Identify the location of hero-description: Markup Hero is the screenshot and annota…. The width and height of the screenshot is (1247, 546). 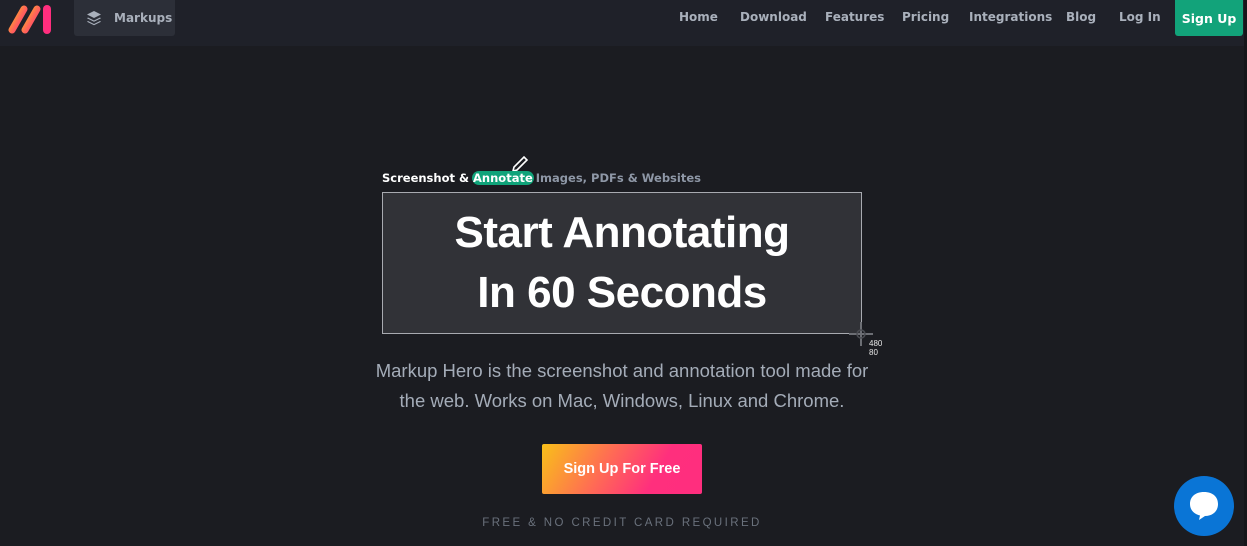
(622, 385).